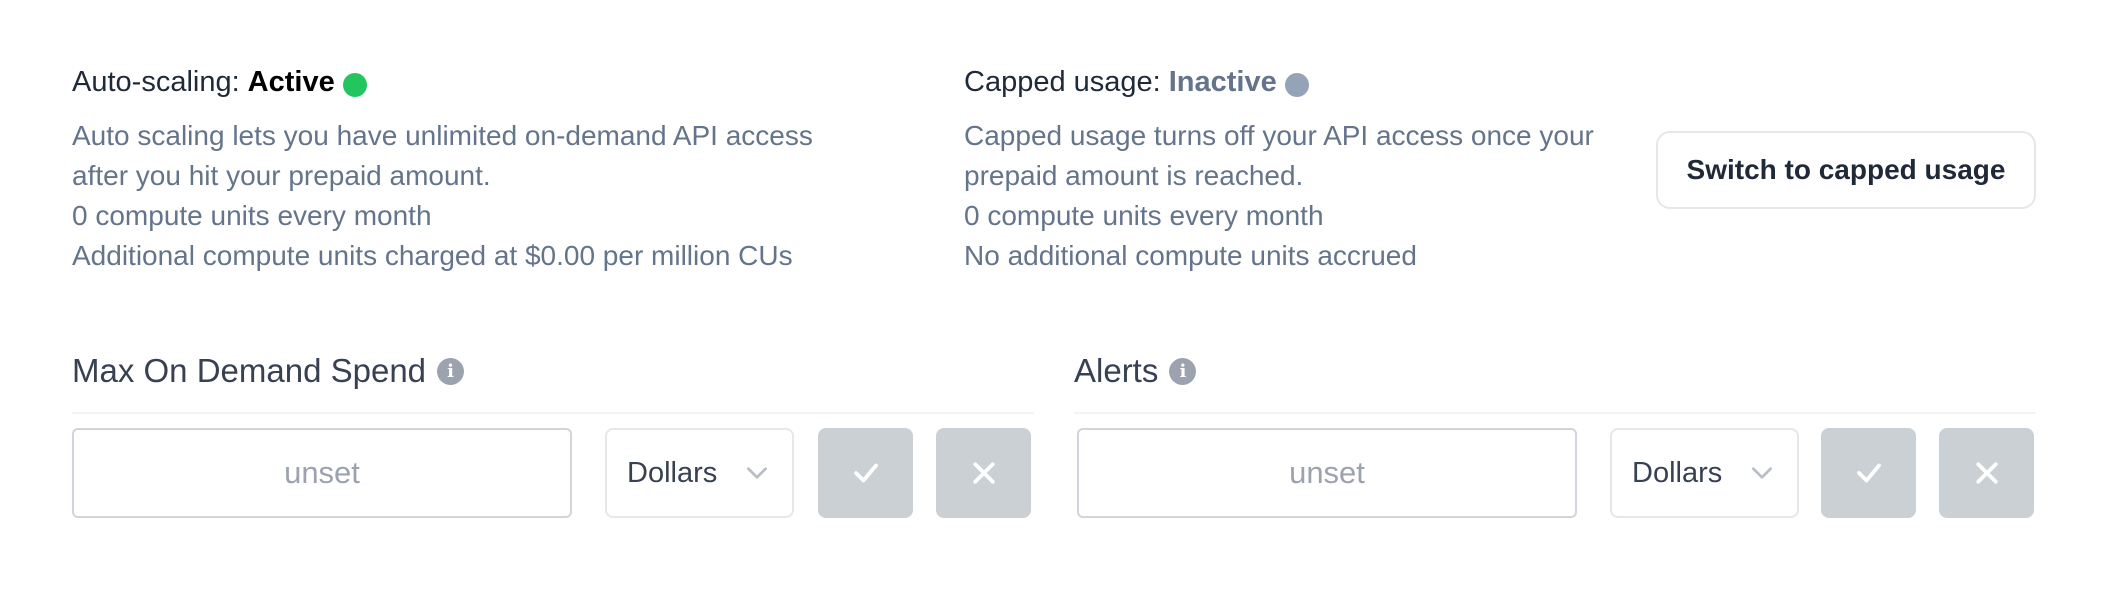 This screenshot has width=2102, height=590. I want to click on max-spend-confirm-button, so click(865, 473).